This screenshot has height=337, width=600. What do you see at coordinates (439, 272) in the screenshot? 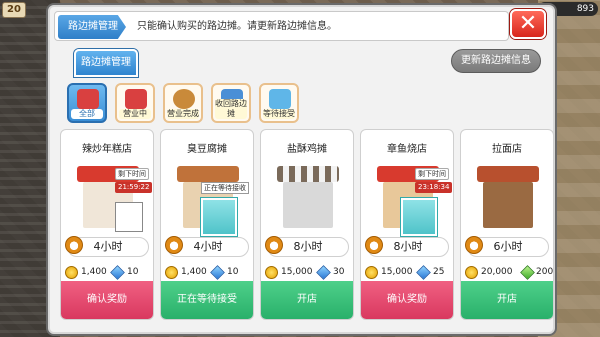
I see `gem-cost: 25` at bounding box center [439, 272].